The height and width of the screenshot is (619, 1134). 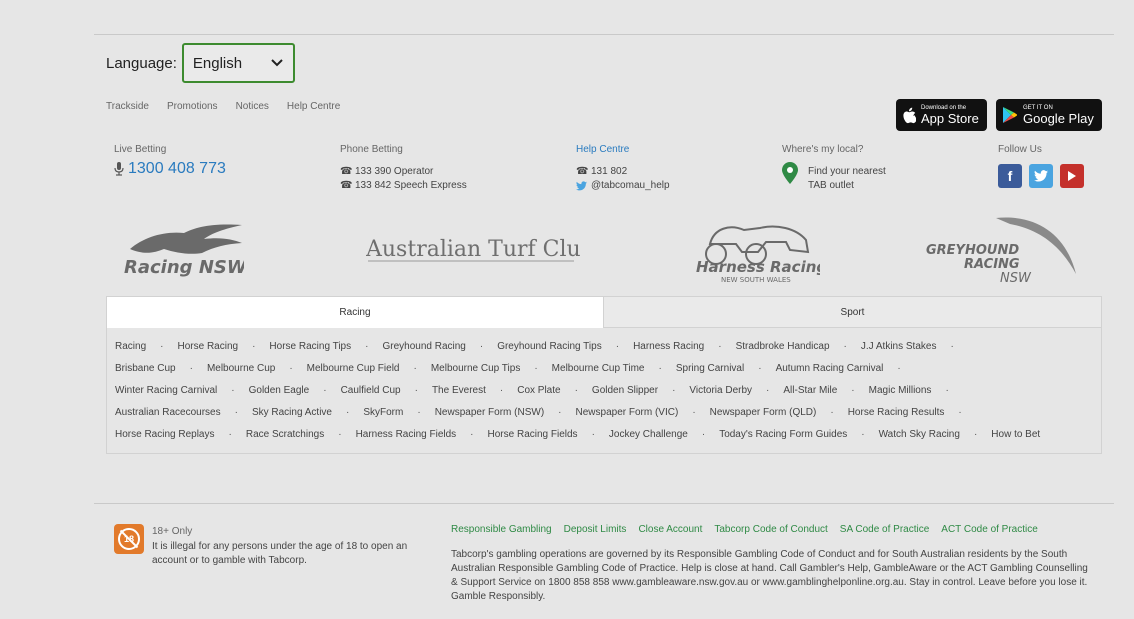 I want to click on help-centre-contact: Help Centre ☎ 131 802 @tabcomau_help, so click(x=623, y=168).